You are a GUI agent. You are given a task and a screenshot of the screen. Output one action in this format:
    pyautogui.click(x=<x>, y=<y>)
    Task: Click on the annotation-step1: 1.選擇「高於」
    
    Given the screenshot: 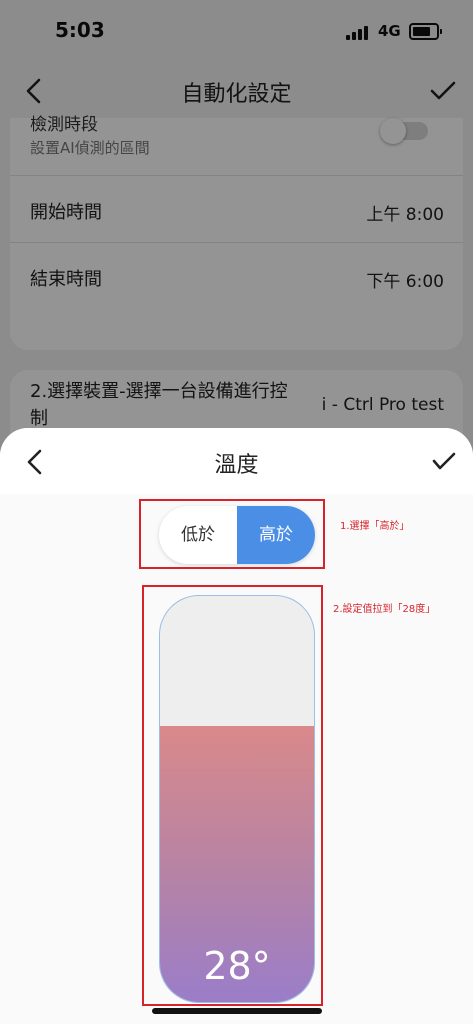 What is the action you would take?
    pyautogui.click(x=375, y=526)
    